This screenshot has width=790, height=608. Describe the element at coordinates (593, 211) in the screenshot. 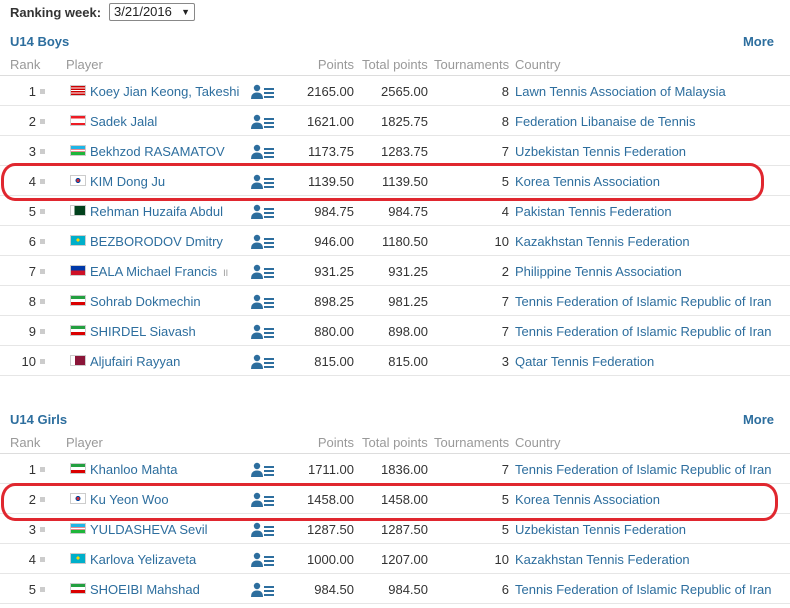

I see `country-link: Pakistan Tennis Federation` at that location.